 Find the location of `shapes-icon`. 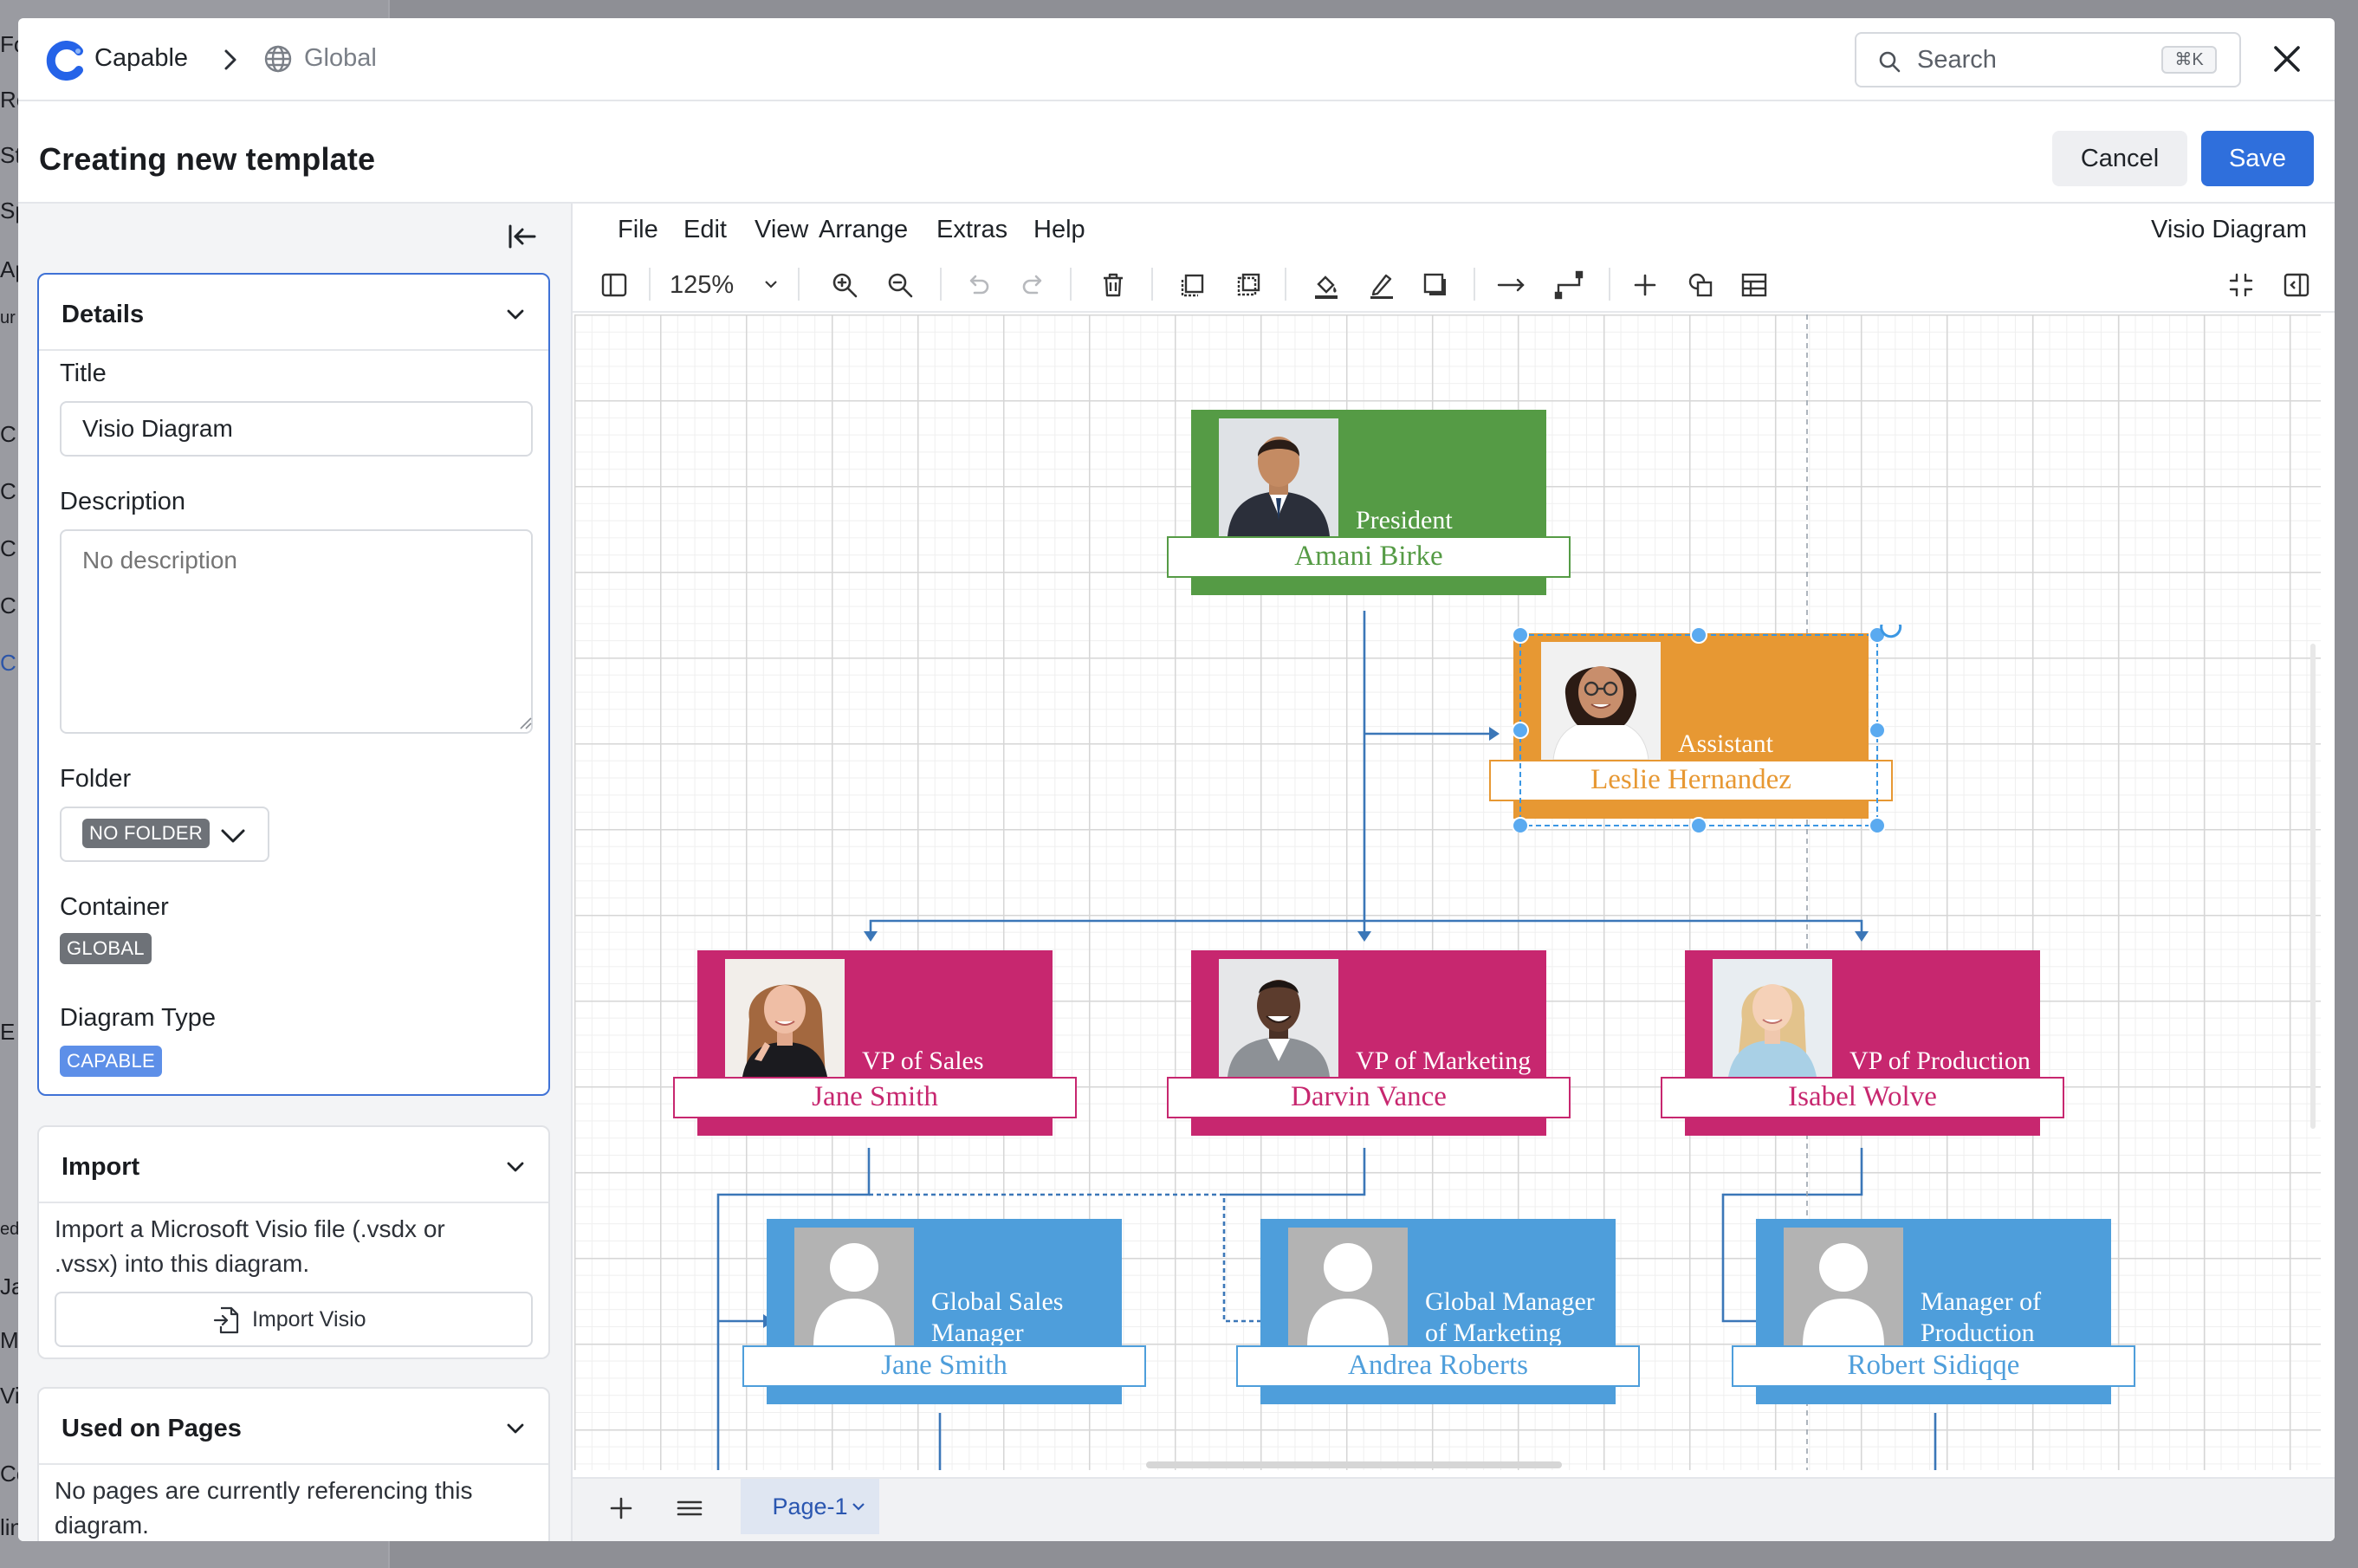

shapes-icon is located at coordinates (1700, 285).